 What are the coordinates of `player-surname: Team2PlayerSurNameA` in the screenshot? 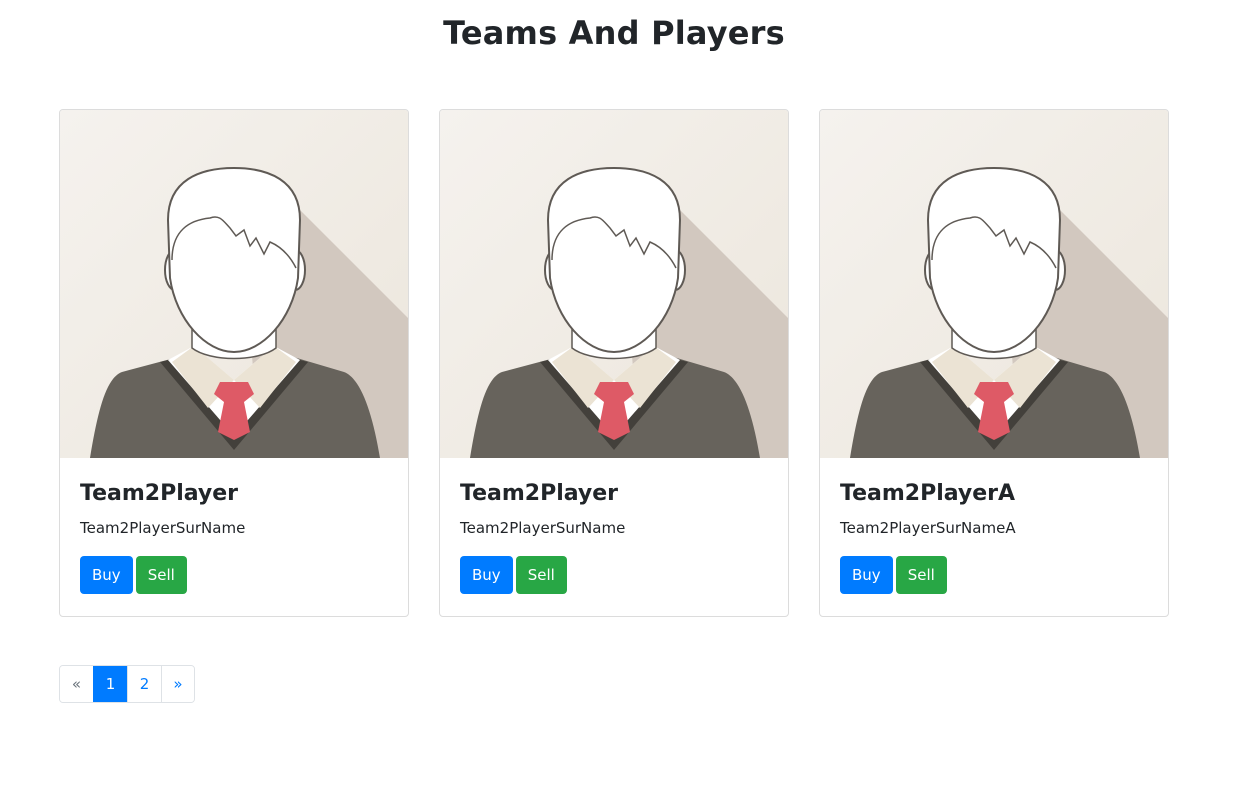 It's located at (928, 528).